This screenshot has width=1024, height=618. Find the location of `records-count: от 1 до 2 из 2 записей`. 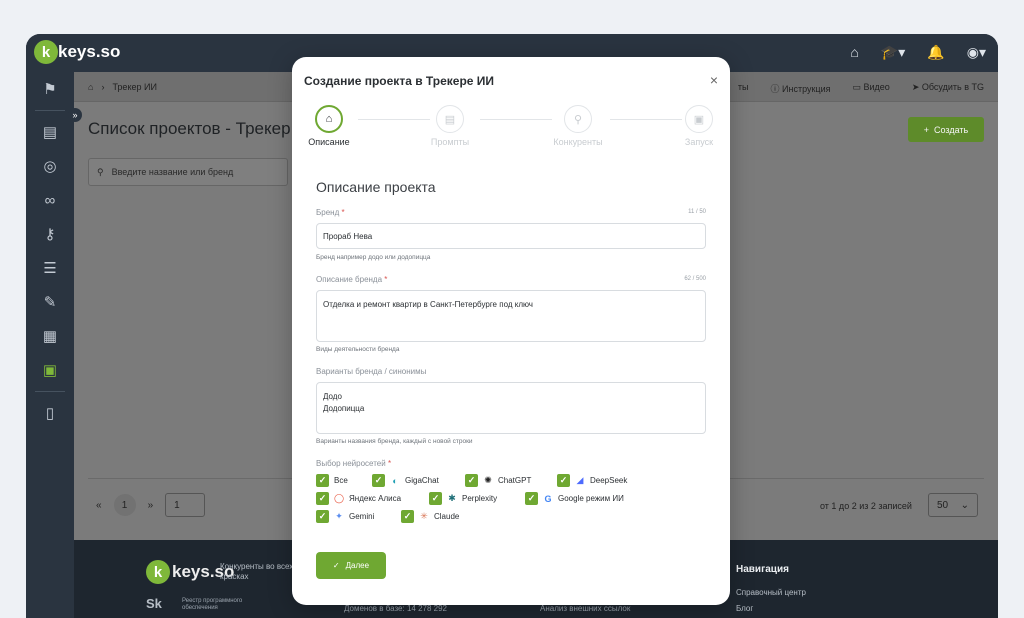

records-count: от 1 до 2 из 2 записей is located at coordinates (866, 506).